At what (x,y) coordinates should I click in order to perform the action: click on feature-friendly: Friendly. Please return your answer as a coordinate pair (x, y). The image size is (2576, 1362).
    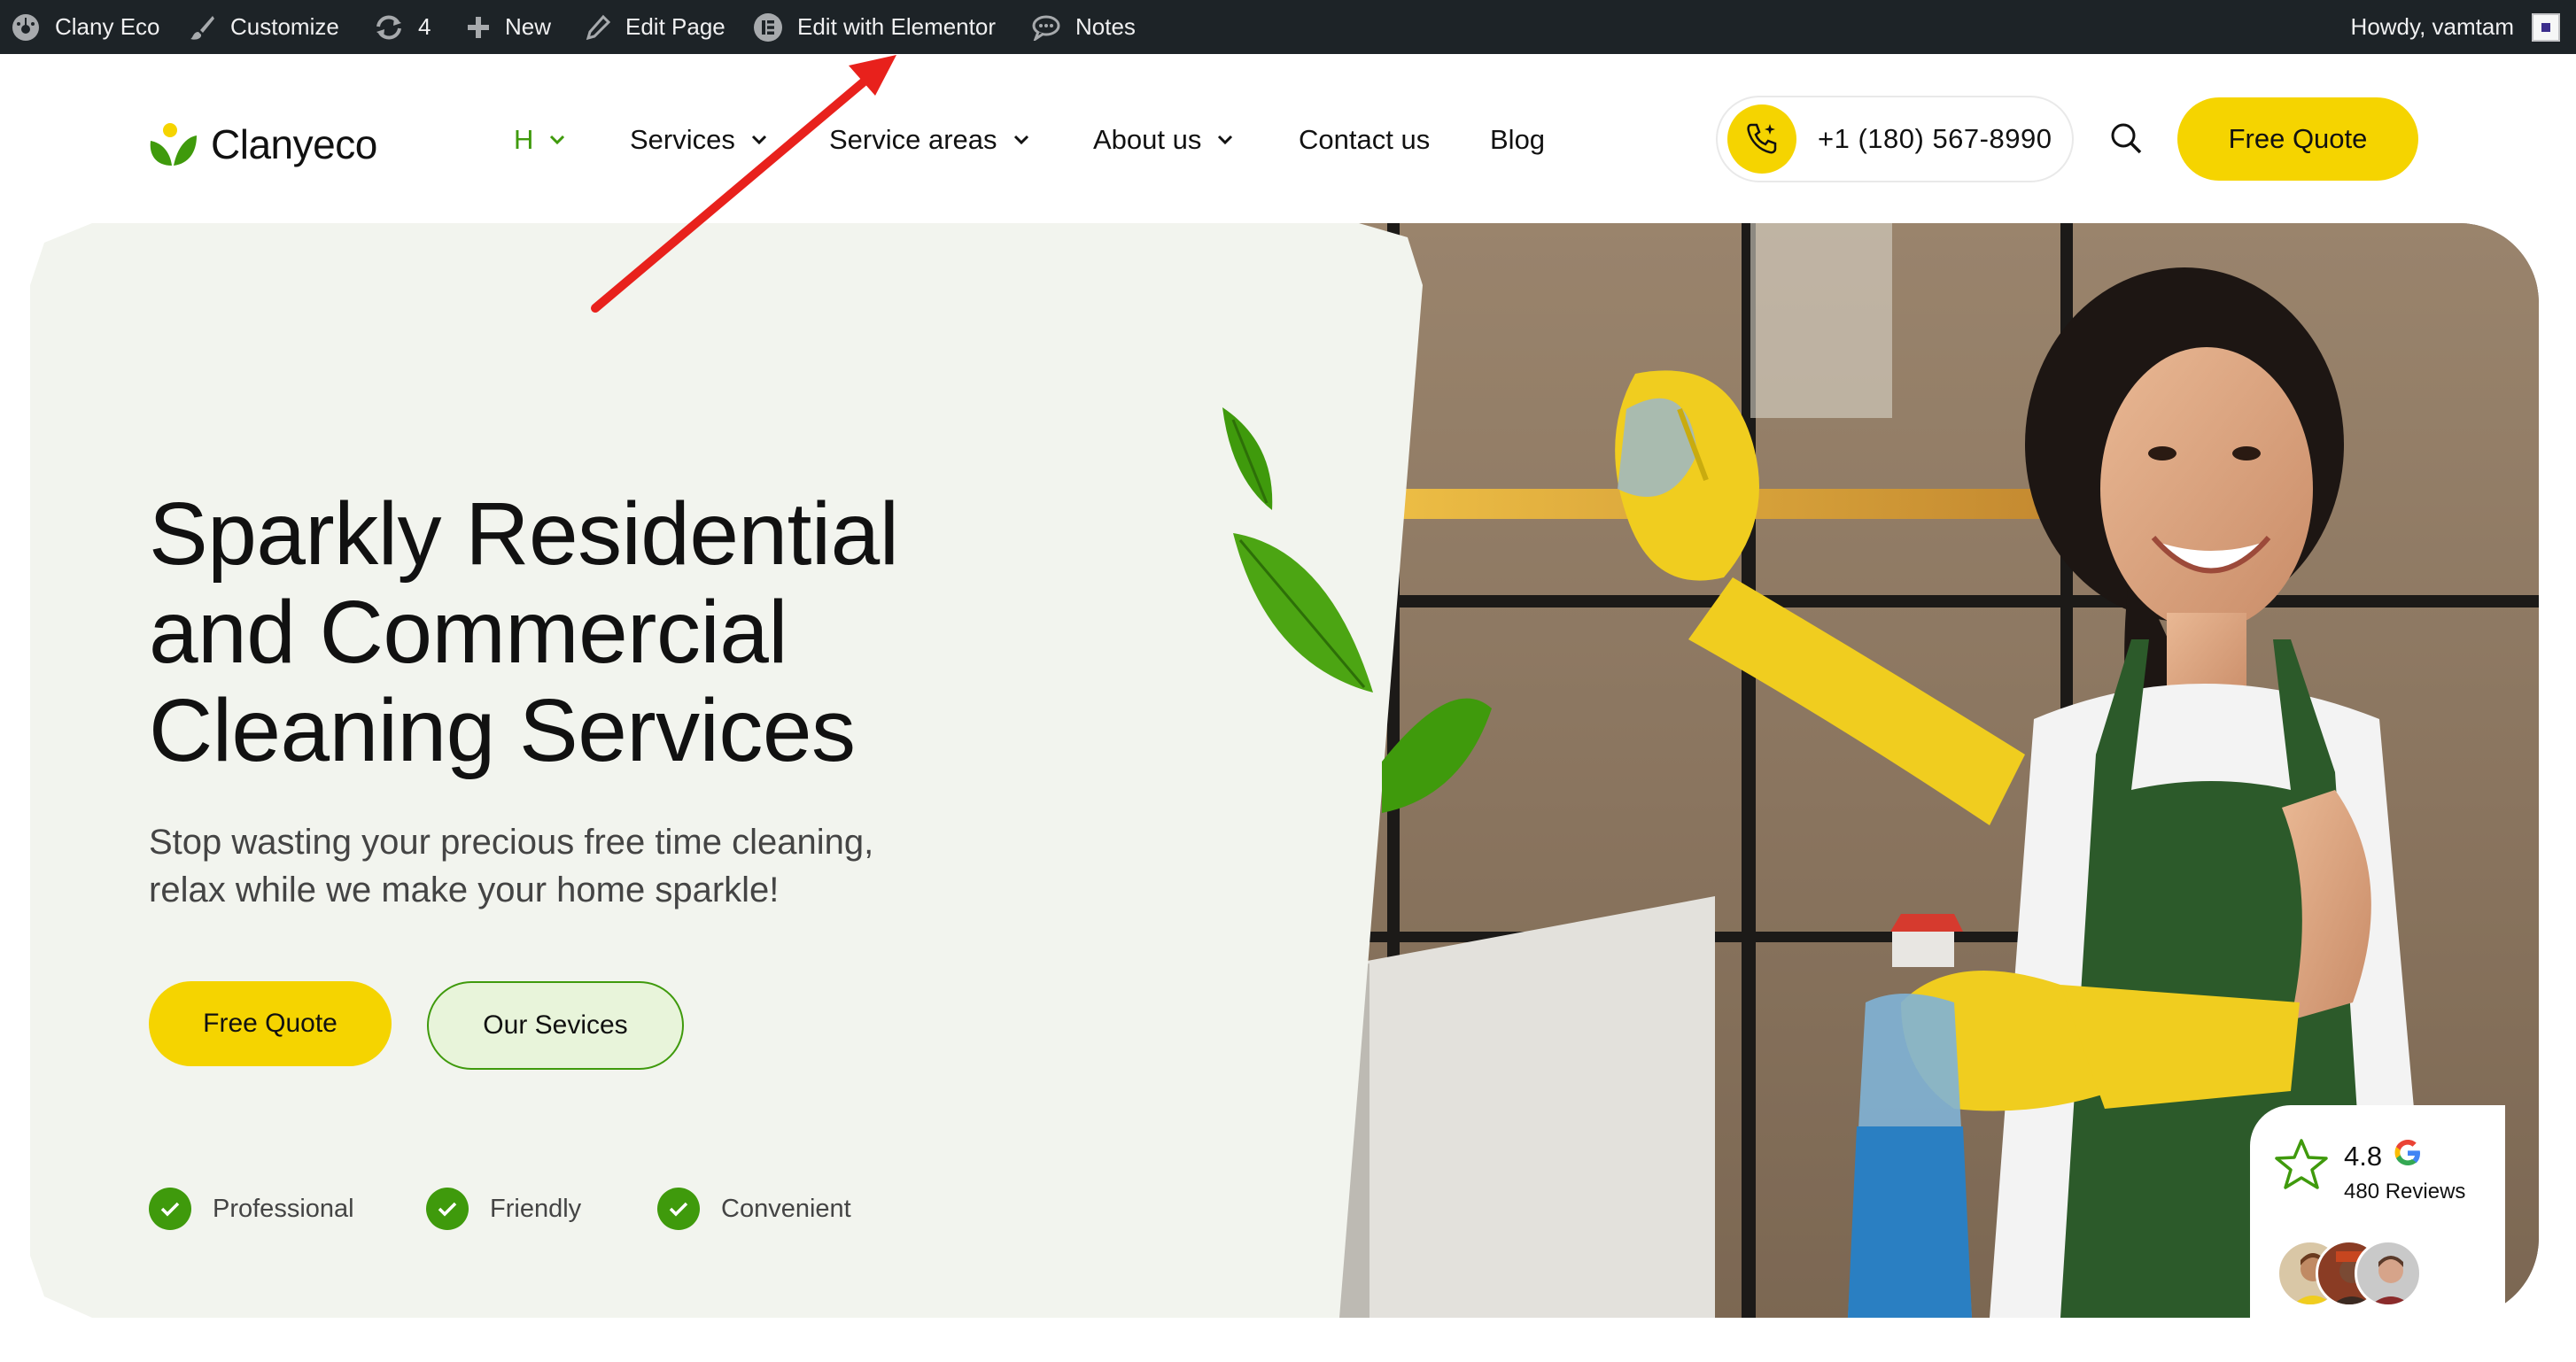
    Looking at the image, I should click on (503, 1209).